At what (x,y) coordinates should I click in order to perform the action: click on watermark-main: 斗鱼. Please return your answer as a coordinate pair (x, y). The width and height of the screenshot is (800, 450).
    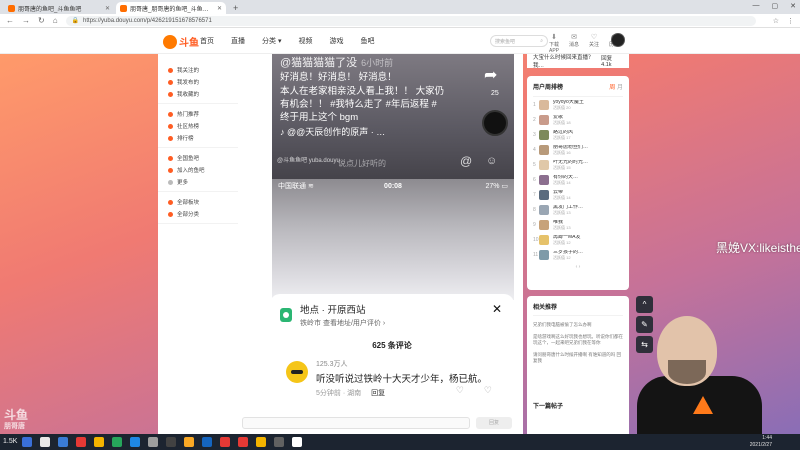
    Looking at the image, I should click on (16, 415).